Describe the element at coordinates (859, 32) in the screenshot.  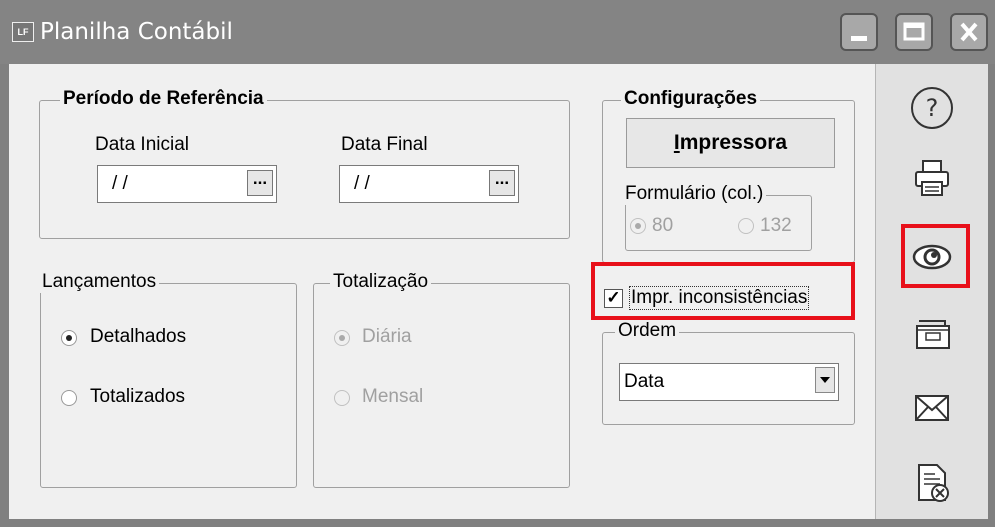
I see `minimize-button` at that location.